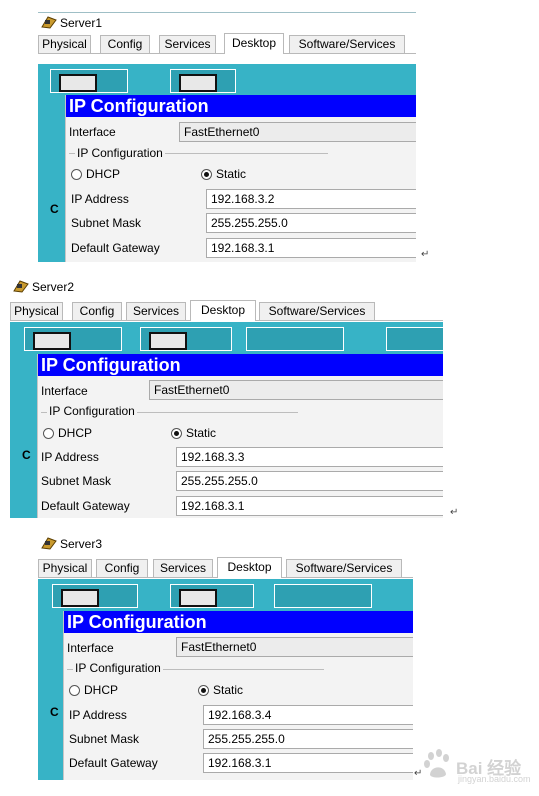 This screenshot has height=796, width=539. What do you see at coordinates (81, 23) in the screenshot?
I see `window-title: Server1` at bounding box center [81, 23].